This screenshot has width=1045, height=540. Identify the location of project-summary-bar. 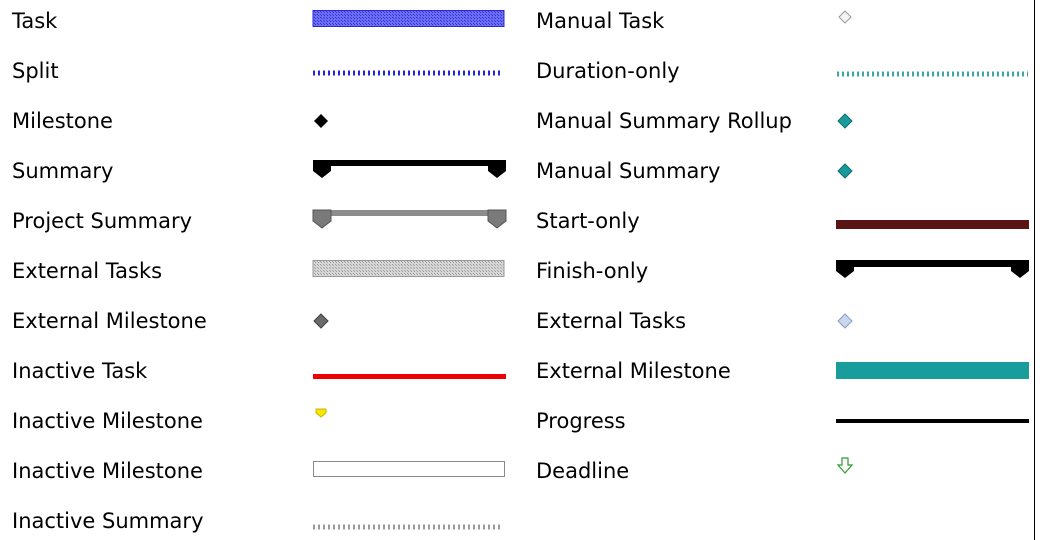
(412, 221).